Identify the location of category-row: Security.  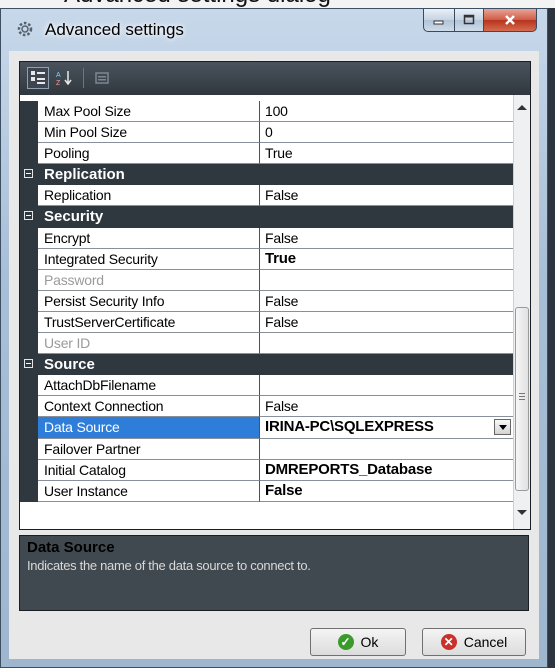
(266, 217).